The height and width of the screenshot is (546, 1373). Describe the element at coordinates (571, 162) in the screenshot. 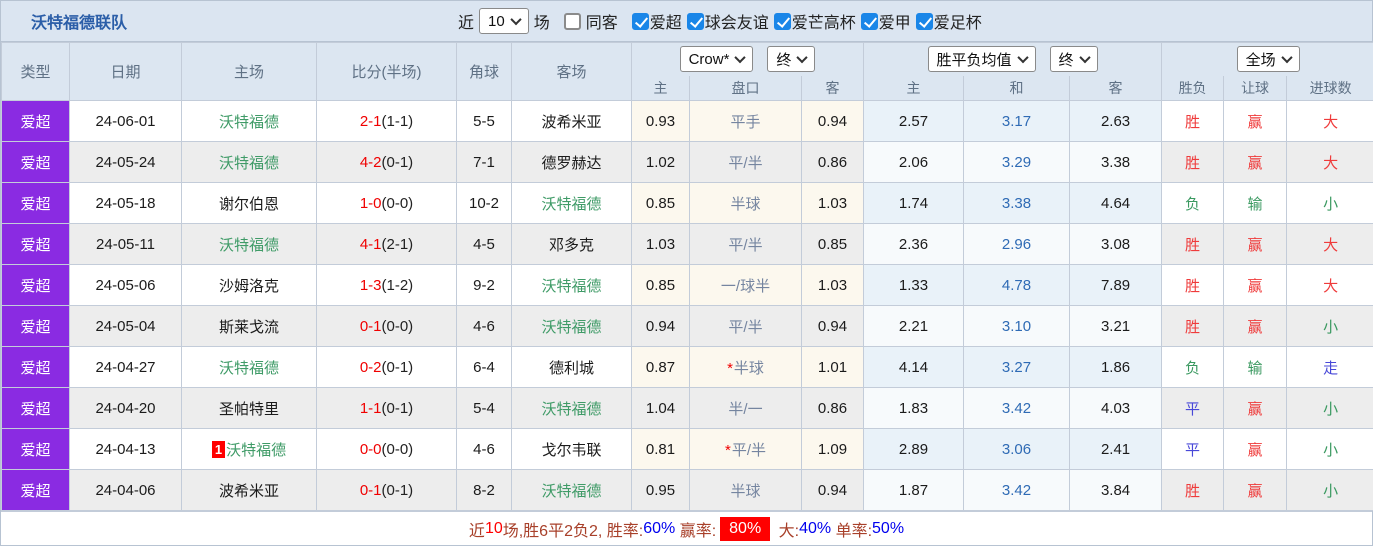

I see `away-cell: 德罗赫达` at that location.